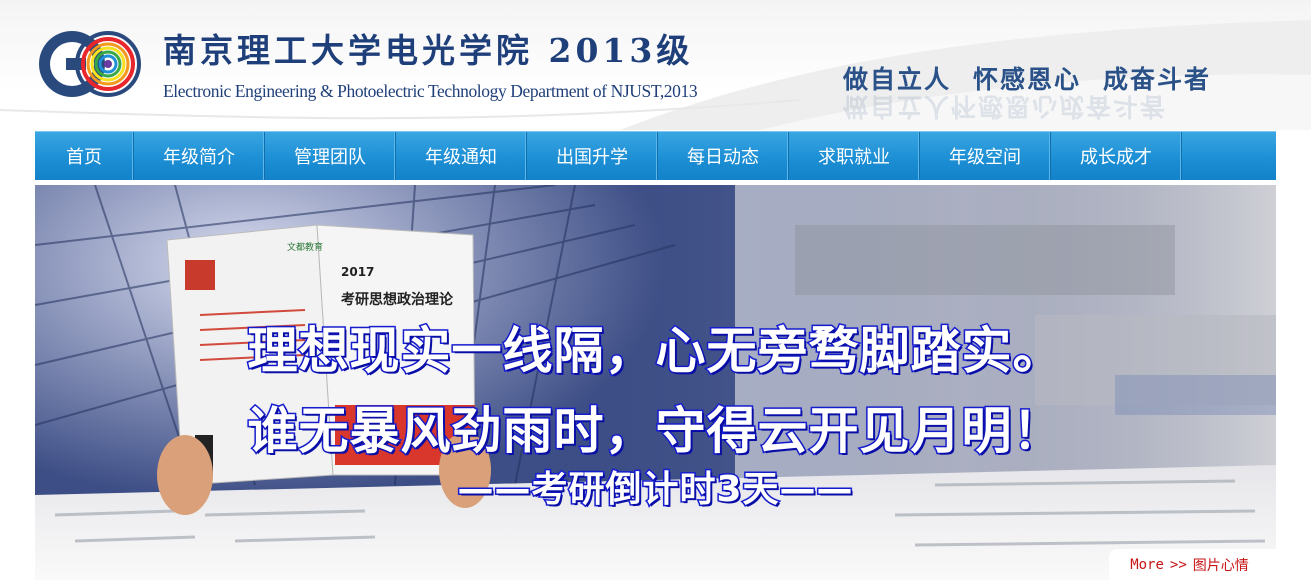 This screenshot has height=584, width=1311. What do you see at coordinates (461, 156) in the screenshot?
I see `nav-item-grade-notices: 年级通知` at bounding box center [461, 156].